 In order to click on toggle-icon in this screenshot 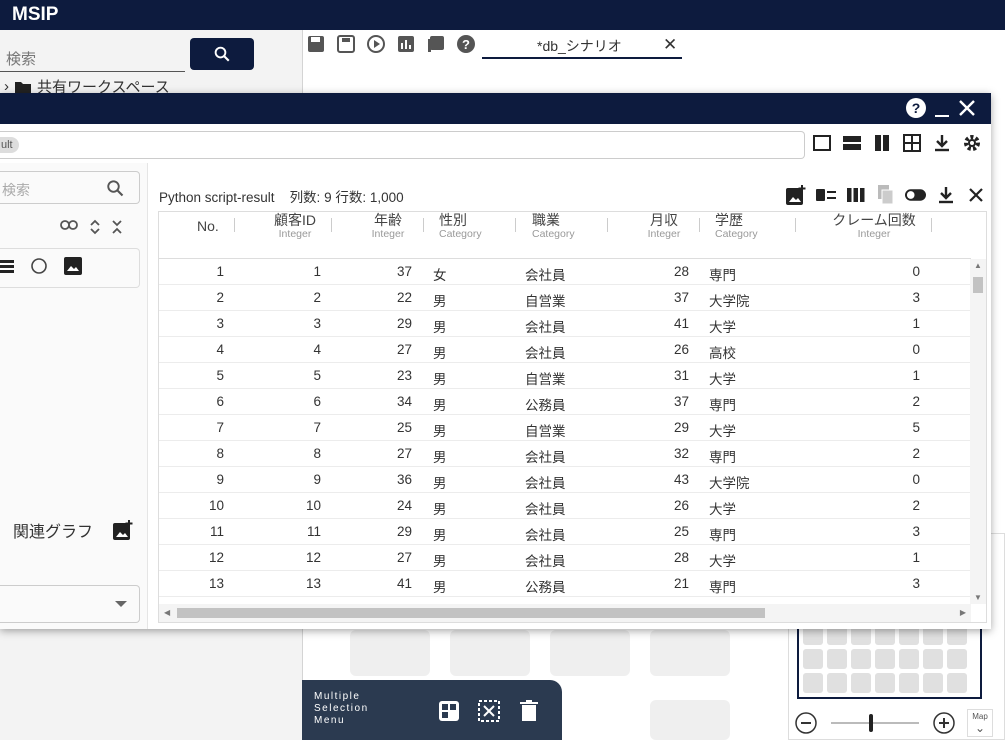, I will do `click(915, 194)`.